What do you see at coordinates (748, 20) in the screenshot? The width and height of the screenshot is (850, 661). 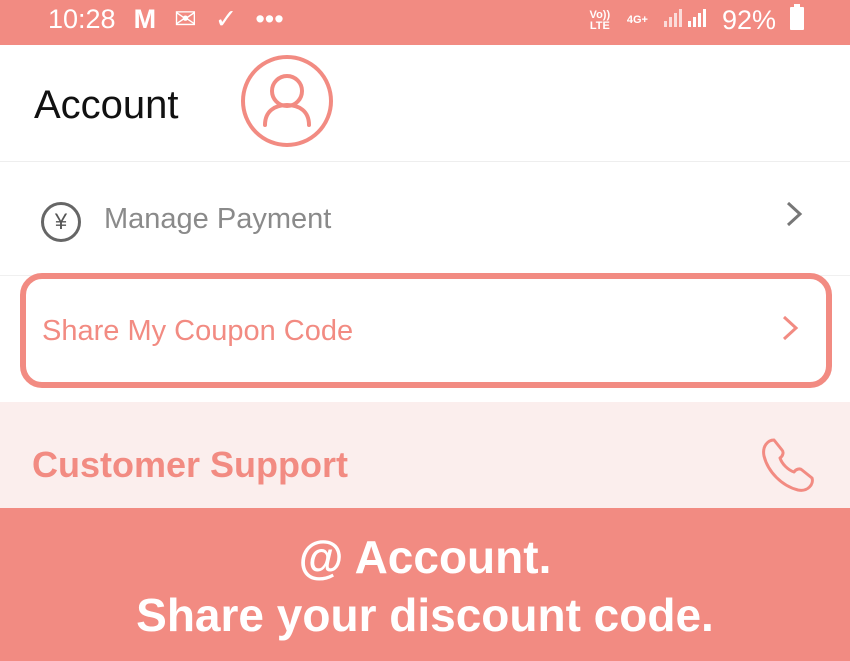 I see `battery-level: 92%` at bounding box center [748, 20].